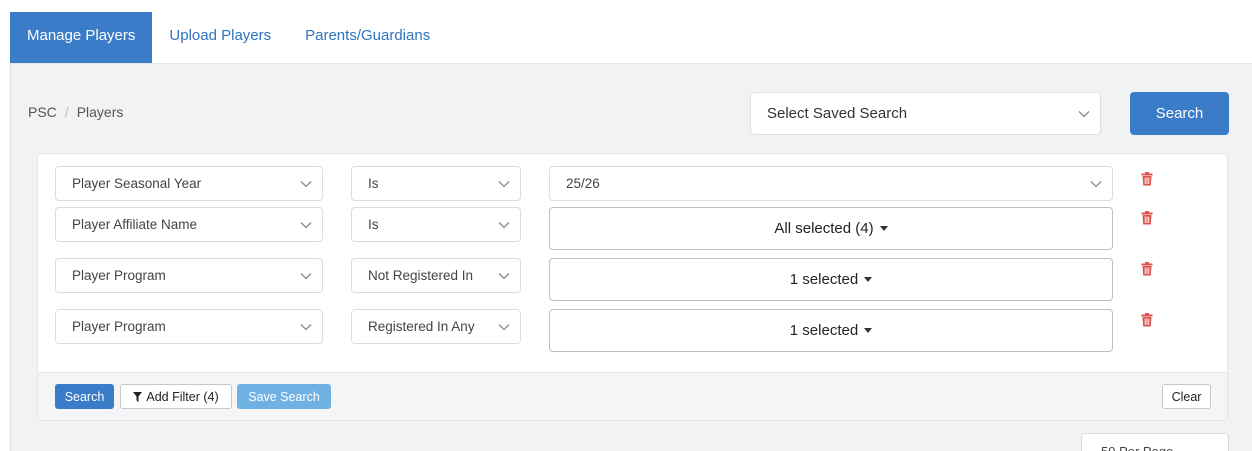 Image resolution: width=1252 pixels, height=451 pixels. What do you see at coordinates (367, 38) in the screenshot?
I see `tab-parents-guardians: Parents/Guardians` at bounding box center [367, 38].